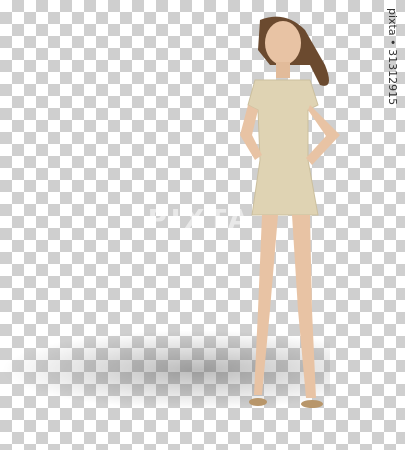  What do you see at coordinates (258, 402) in the screenshot?
I see `left-sandal` at bounding box center [258, 402].